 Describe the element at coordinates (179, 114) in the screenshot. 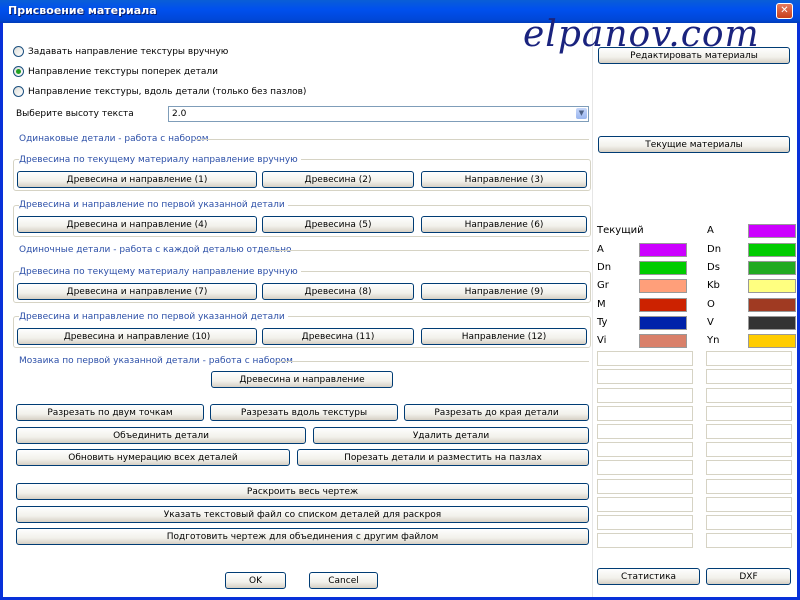

I see `text-height-value: 2.0` at that location.